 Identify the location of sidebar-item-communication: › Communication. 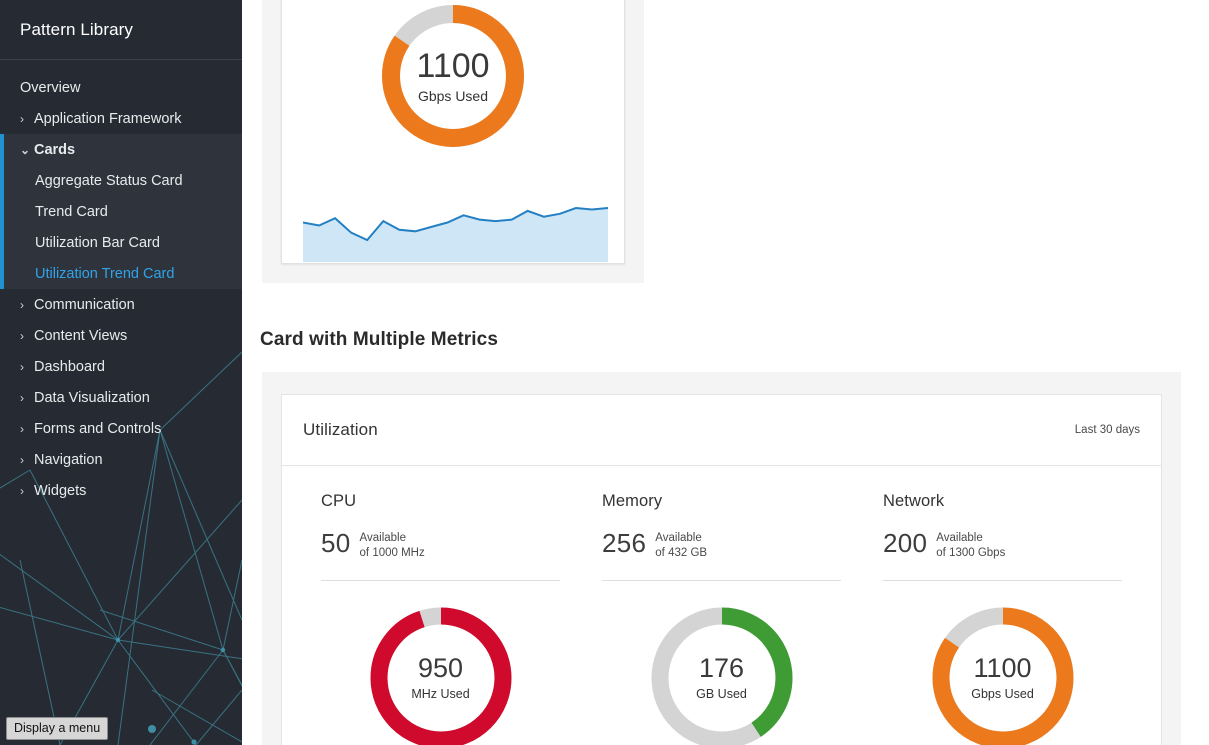
(121, 304).